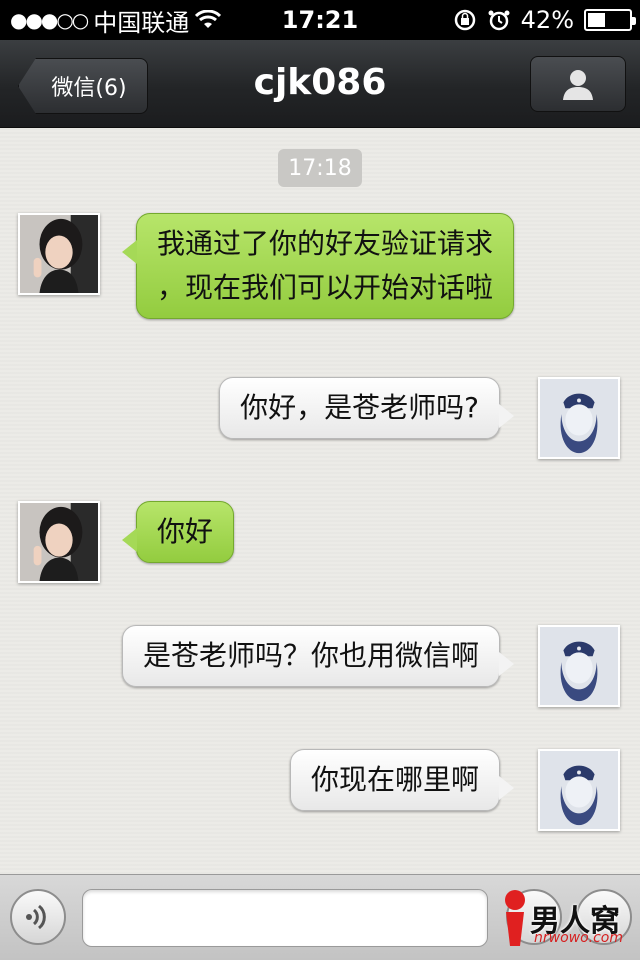 Image resolution: width=640 pixels, height=960 pixels. Describe the element at coordinates (325, 287) in the screenshot. I see `message-line: ，现在我们可以开始对话啦` at that location.